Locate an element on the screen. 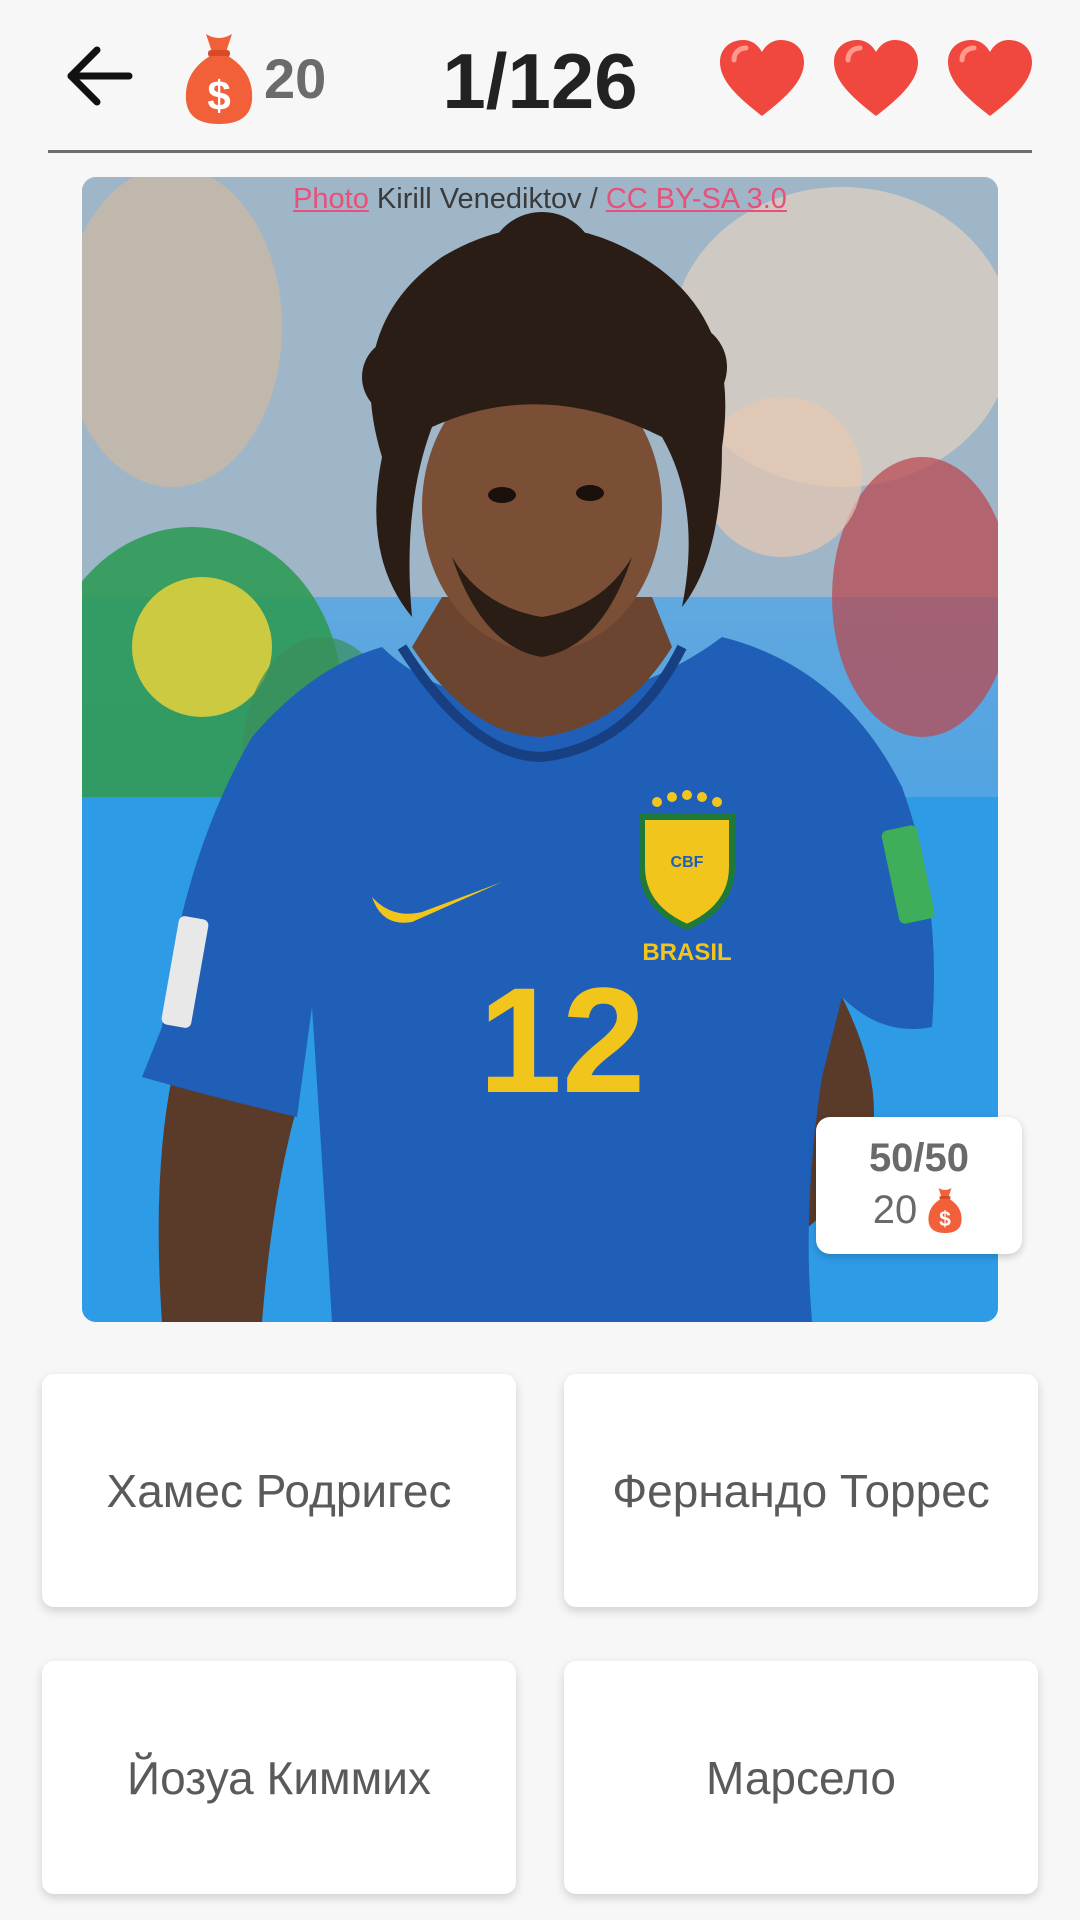 This screenshot has width=1080, height=1920. photo-credit: Photo Kirill Venediktov / CC BY-SA 3.0 is located at coordinates (540, 199).